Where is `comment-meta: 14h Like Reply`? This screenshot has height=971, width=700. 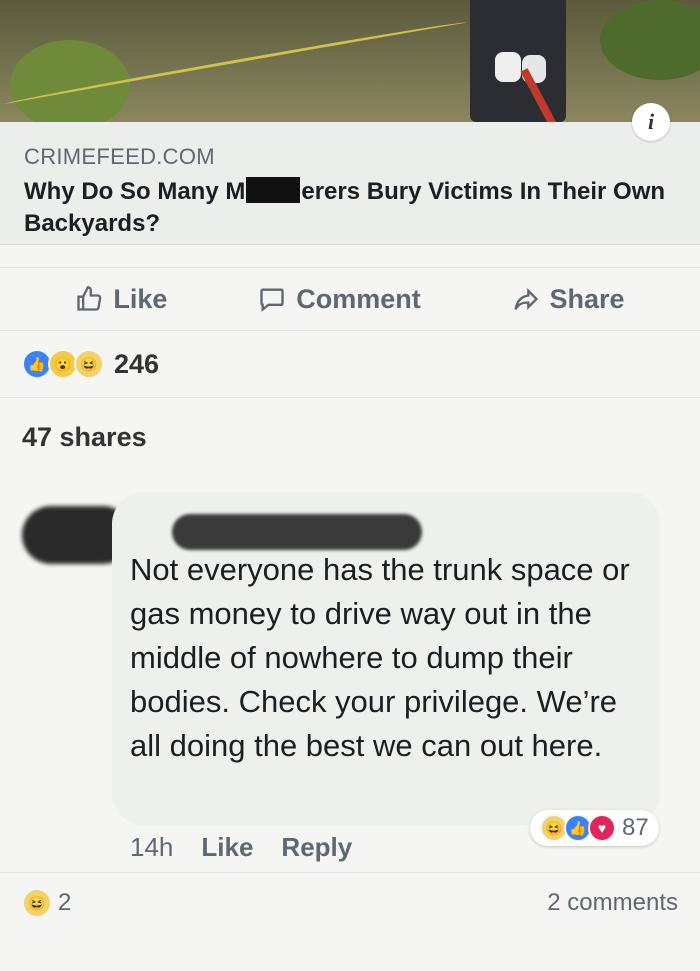 comment-meta: 14h Like Reply is located at coordinates (241, 847).